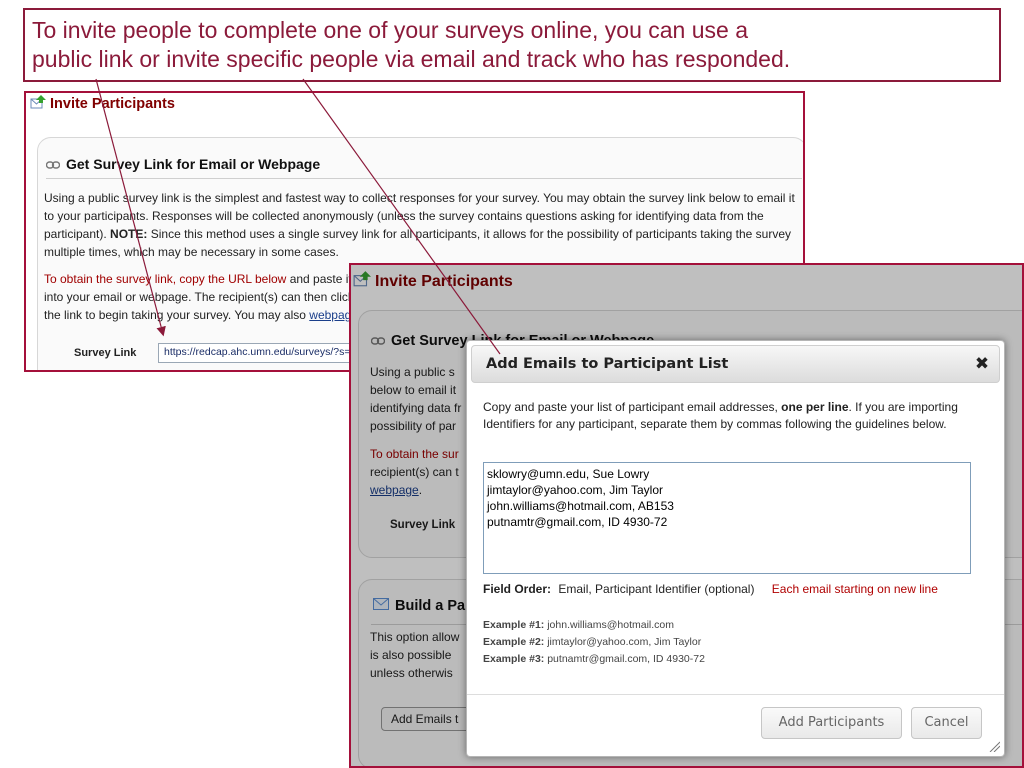 This screenshot has width=1024, height=768. What do you see at coordinates (610, 625) in the screenshot?
I see `example-value: john.williams@hotmail.com` at bounding box center [610, 625].